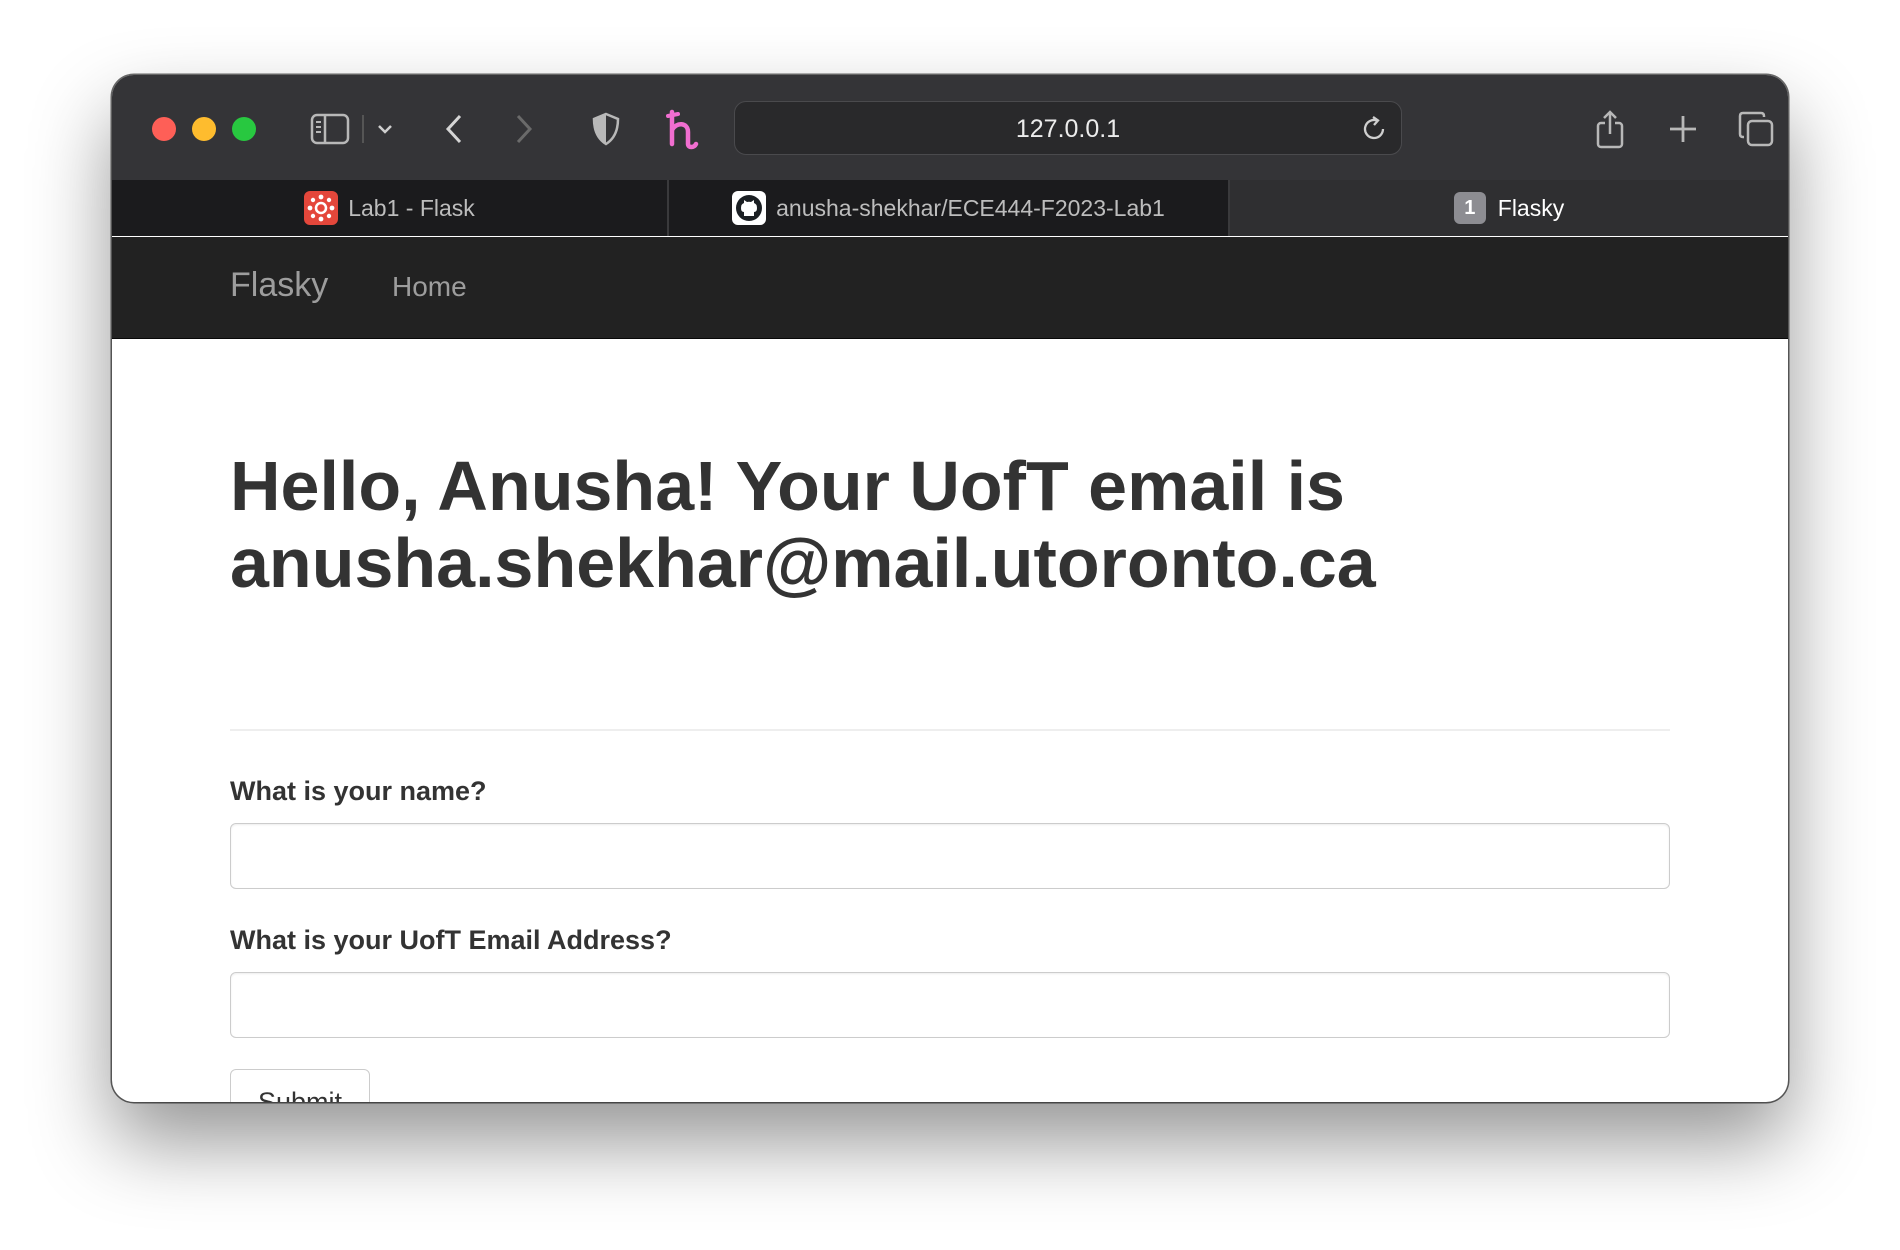 This screenshot has width=1900, height=1250. I want to click on url-text: 127.0.0.1, so click(1068, 129).